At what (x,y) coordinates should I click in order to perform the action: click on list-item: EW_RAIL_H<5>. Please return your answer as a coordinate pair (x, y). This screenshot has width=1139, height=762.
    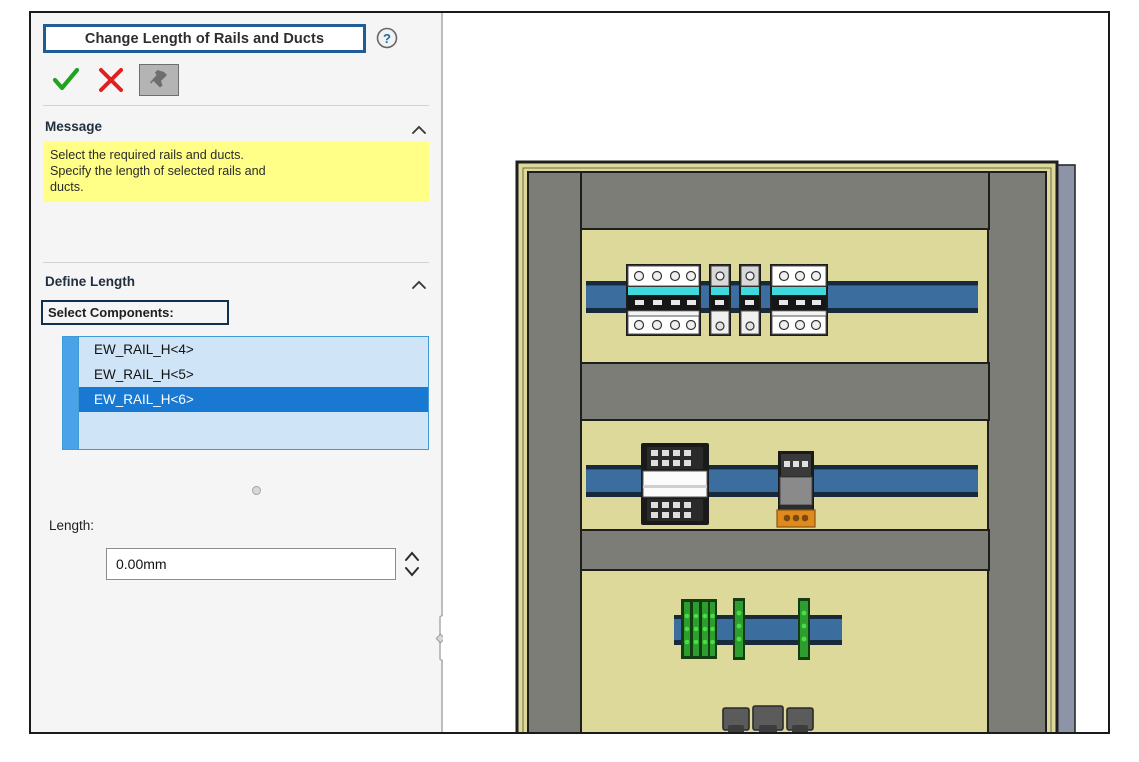
    Looking at the image, I should click on (253, 374).